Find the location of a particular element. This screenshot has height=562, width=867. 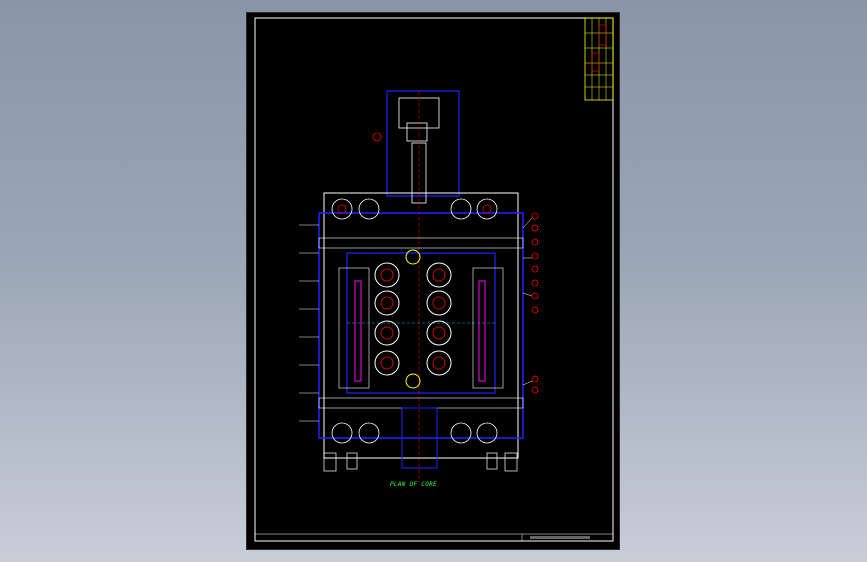

roller-stack is located at coordinates (413, 319).